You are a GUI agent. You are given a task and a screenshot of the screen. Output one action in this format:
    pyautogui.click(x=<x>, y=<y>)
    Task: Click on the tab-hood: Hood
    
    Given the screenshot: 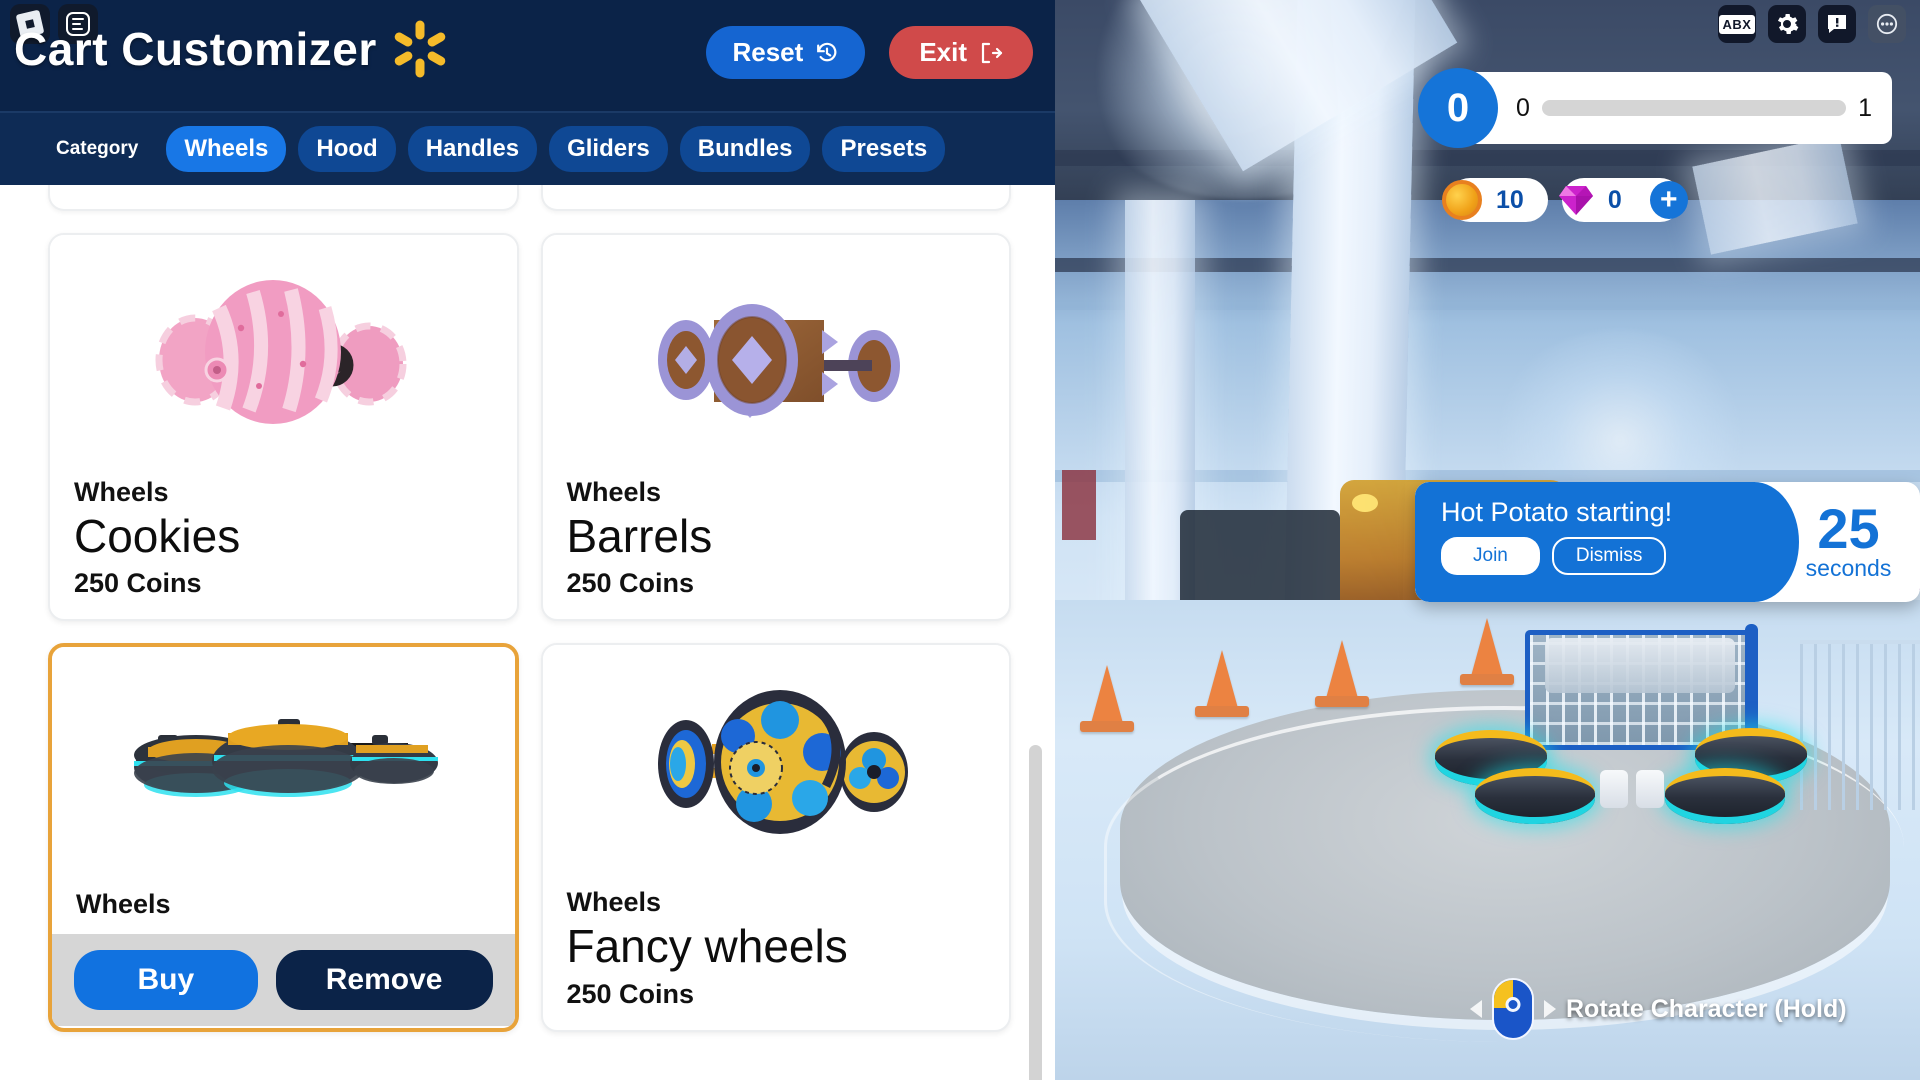 What is the action you would take?
    pyautogui.click(x=347, y=149)
    